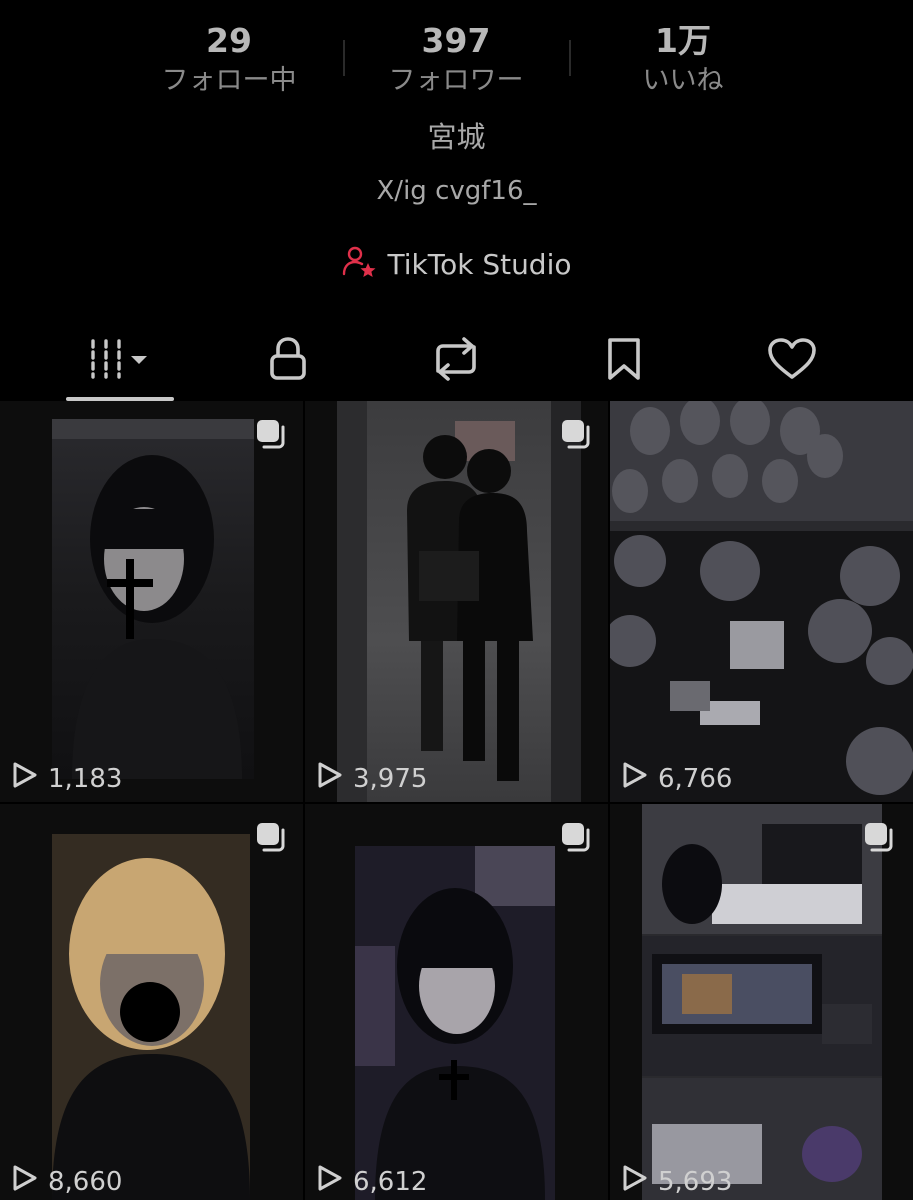  Describe the element at coordinates (229, 80) in the screenshot. I see `following-label: フォロー中` at that location.